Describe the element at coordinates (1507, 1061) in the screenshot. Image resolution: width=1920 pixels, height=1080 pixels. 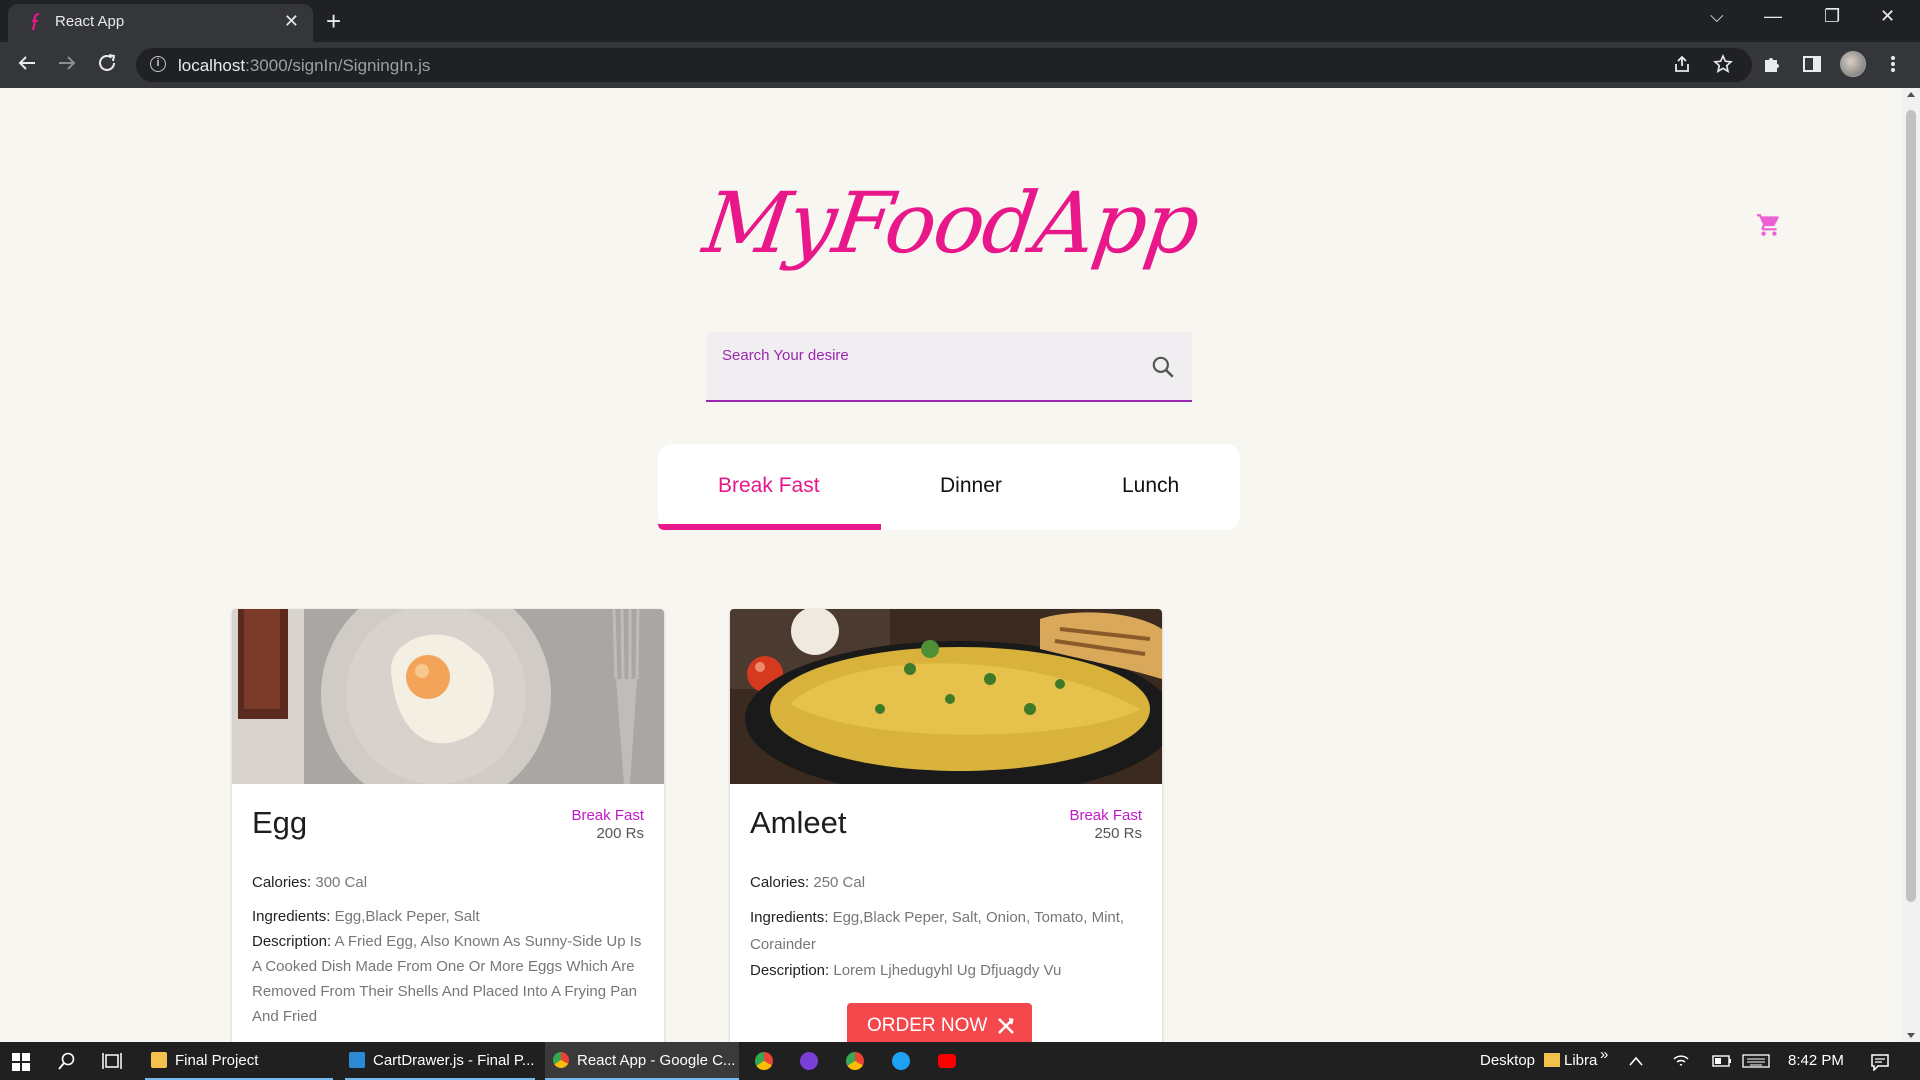
I see `desktop-toolbar: Desktop` at that location.